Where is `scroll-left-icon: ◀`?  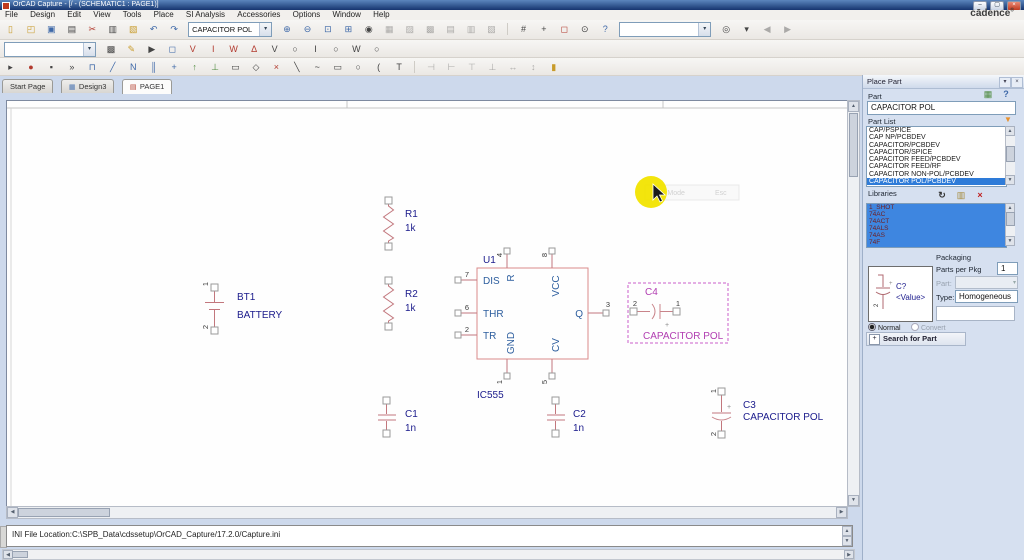 scroll-left-icon: ◀ is located at coordinates (12, 512).